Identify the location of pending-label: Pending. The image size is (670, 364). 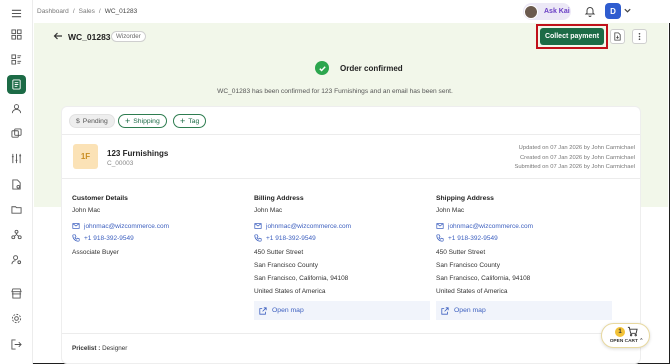
(95, 121).